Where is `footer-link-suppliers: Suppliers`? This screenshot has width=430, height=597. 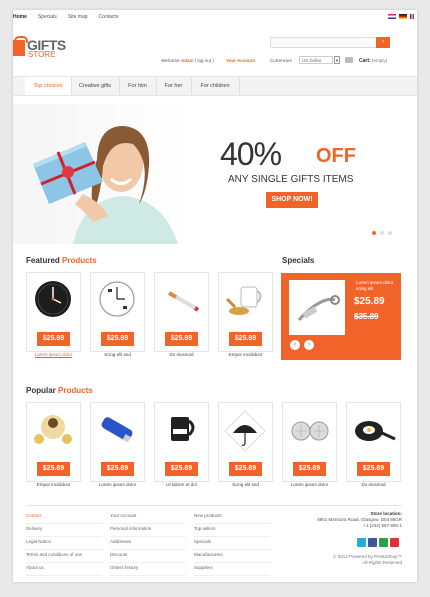
footer-link-suppliers: Suppliers is located at coordinates (232, 569).